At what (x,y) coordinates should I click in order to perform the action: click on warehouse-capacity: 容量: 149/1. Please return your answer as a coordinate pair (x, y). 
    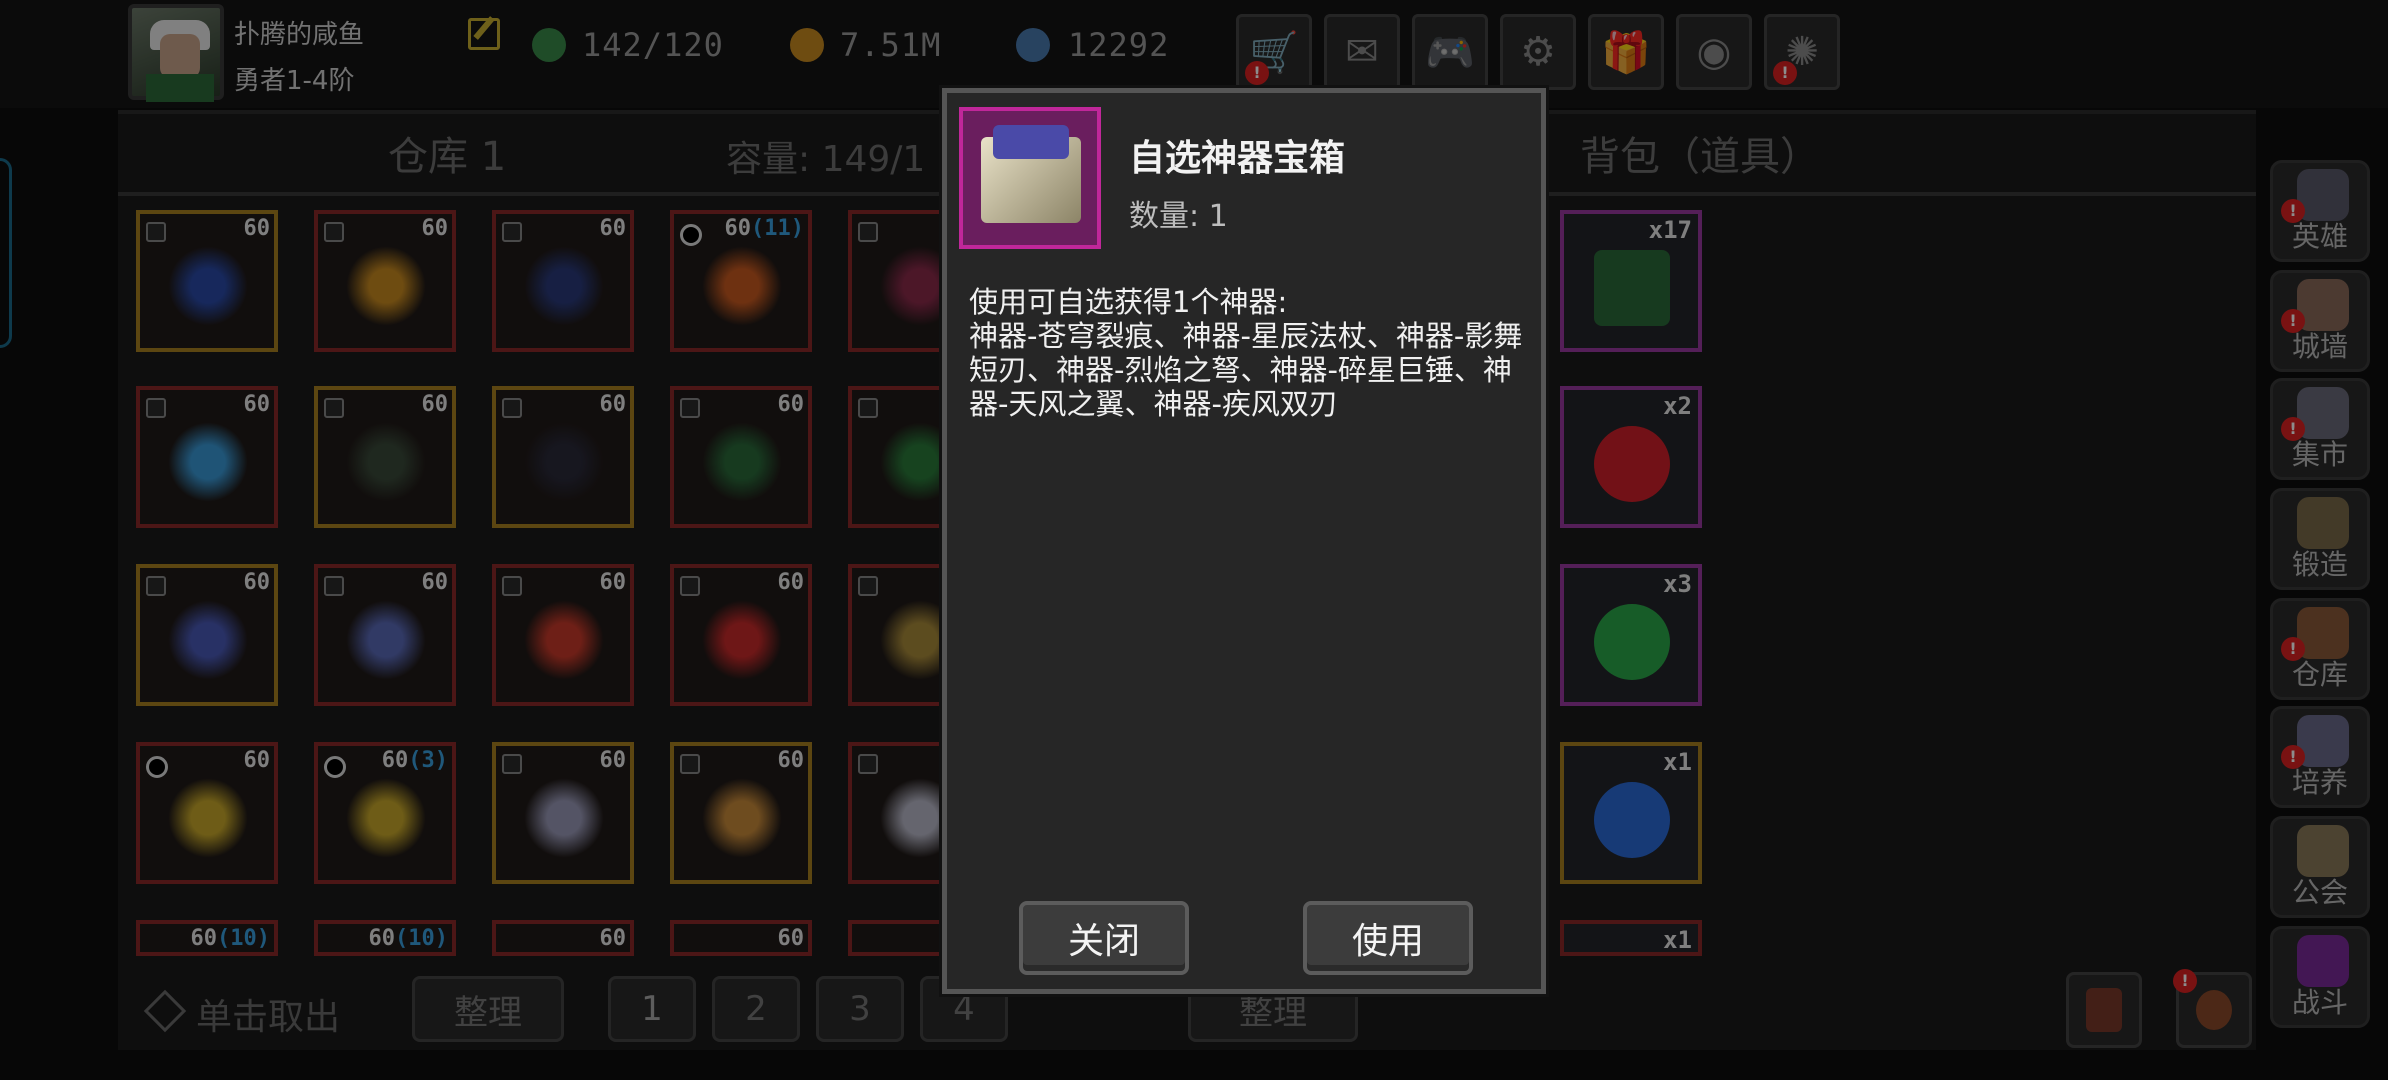
    Looking at the image, I should click on (826, 159).